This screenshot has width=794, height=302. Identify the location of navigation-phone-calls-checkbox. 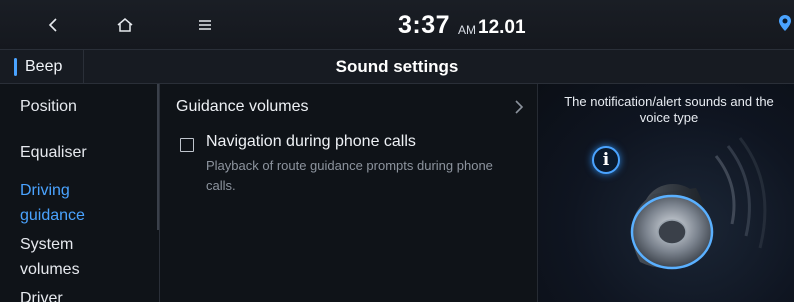
(187, 145).